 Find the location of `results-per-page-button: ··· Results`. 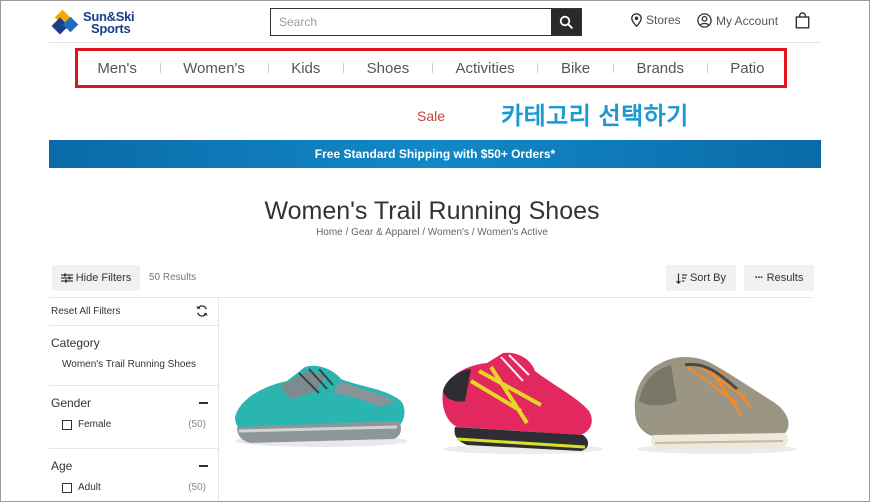

results-per-page-button: ··· Results is located at coordinates (779, 278).